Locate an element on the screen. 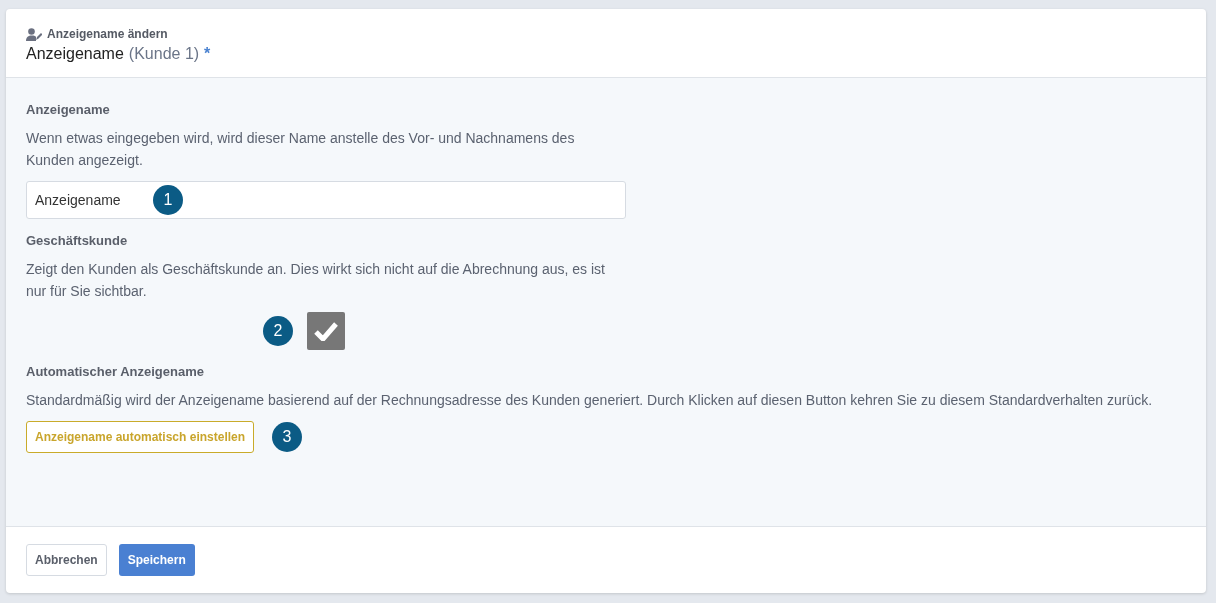 Image resolution: width=1216 pixels, height=603 pixels. section-heading: Anzeigename is located at coordinates (68, 109).